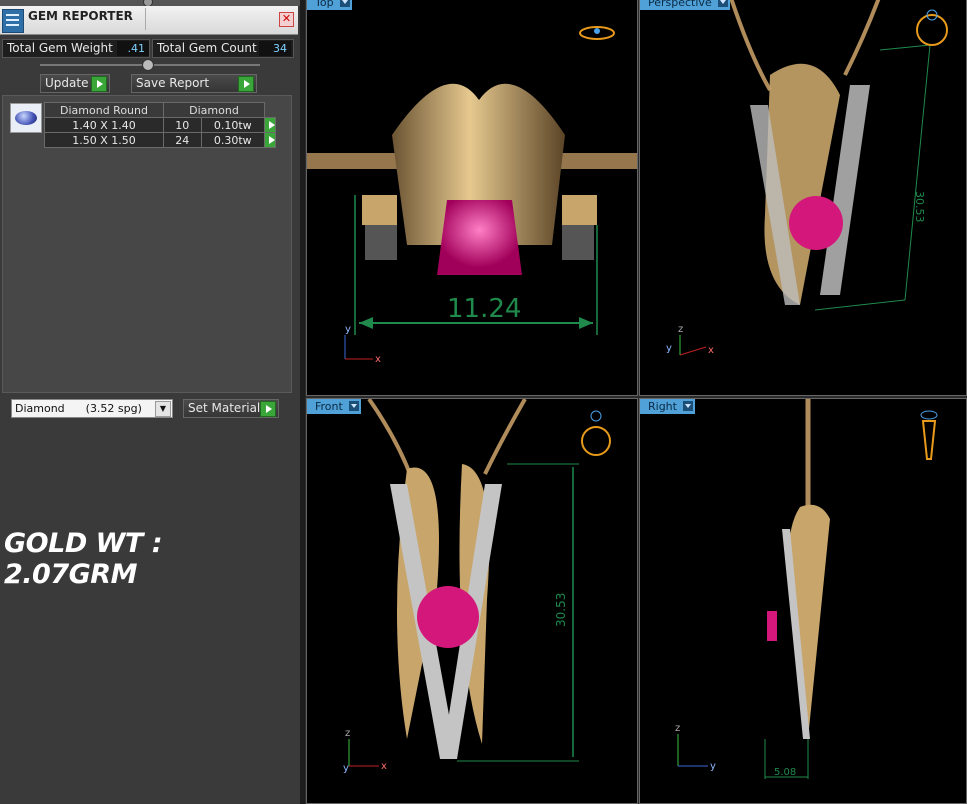 This screenshot has height=804, width=967. Describe the element at coordinates (83, 559) in the screenshot. I see `gold-weight-note: GOLD WT : 2.07GRM` at that location.